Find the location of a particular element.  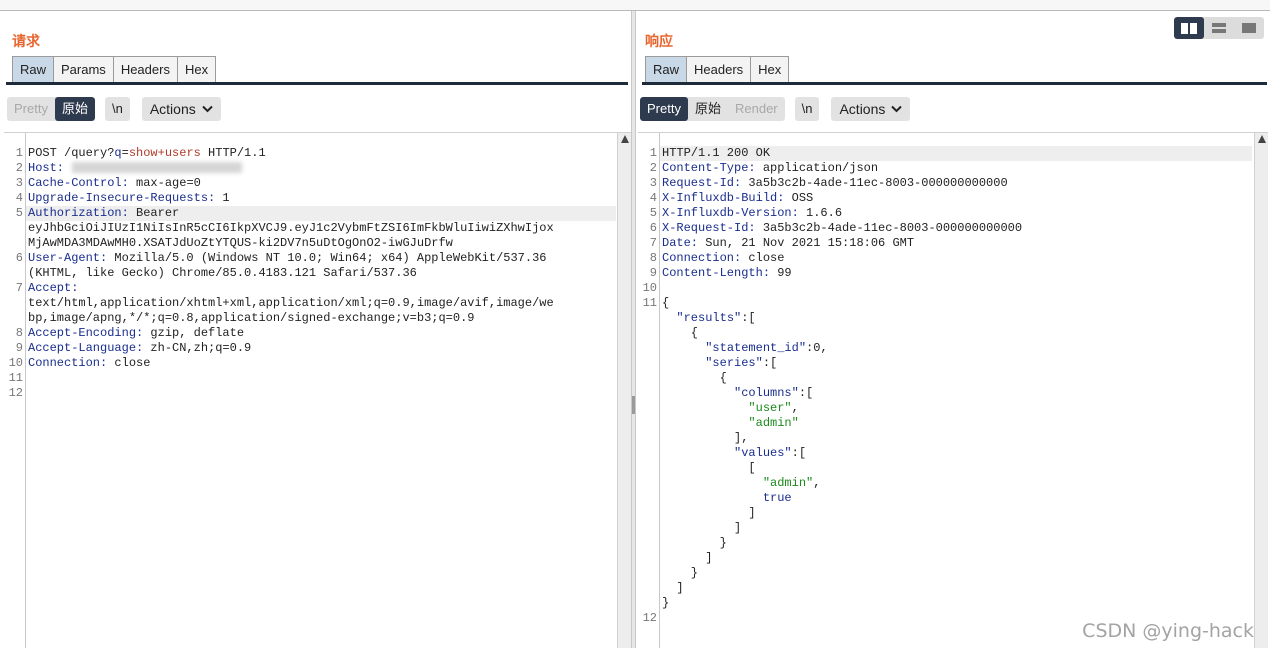

response-tab-hex: Hex is located at coordinates (770, 69).